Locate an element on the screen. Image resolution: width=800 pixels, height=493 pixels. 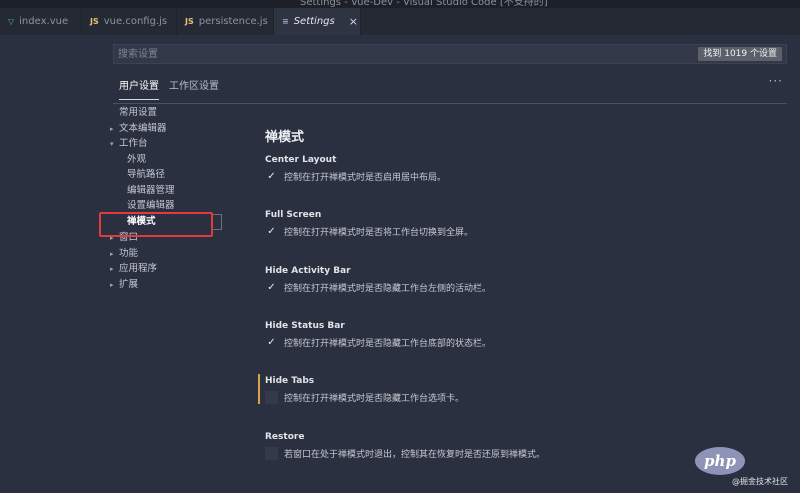
vue-file-icon: ▽ is located at coordinates (11, 21).